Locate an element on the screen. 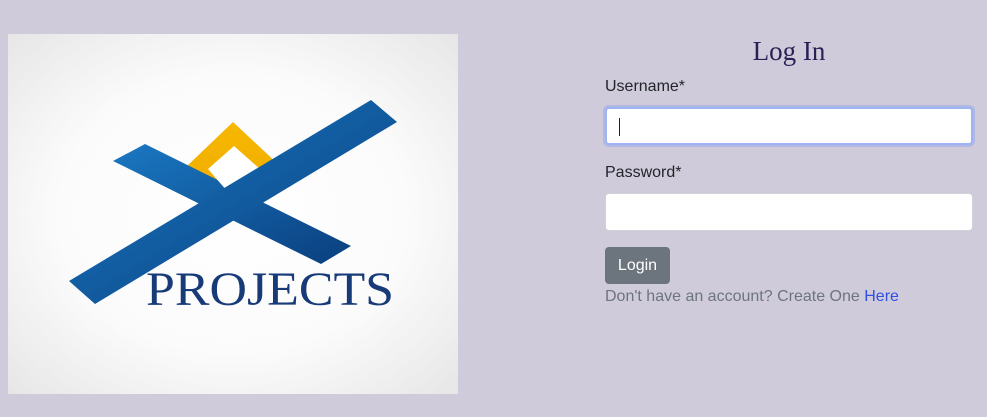 This screenshot has height=417, width=987. text-cursor is located at coordinates (619, 127).